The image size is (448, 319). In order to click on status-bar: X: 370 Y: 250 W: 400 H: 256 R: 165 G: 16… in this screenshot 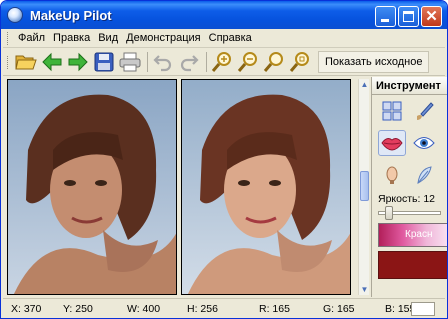, I will do `click(224, 308)`.